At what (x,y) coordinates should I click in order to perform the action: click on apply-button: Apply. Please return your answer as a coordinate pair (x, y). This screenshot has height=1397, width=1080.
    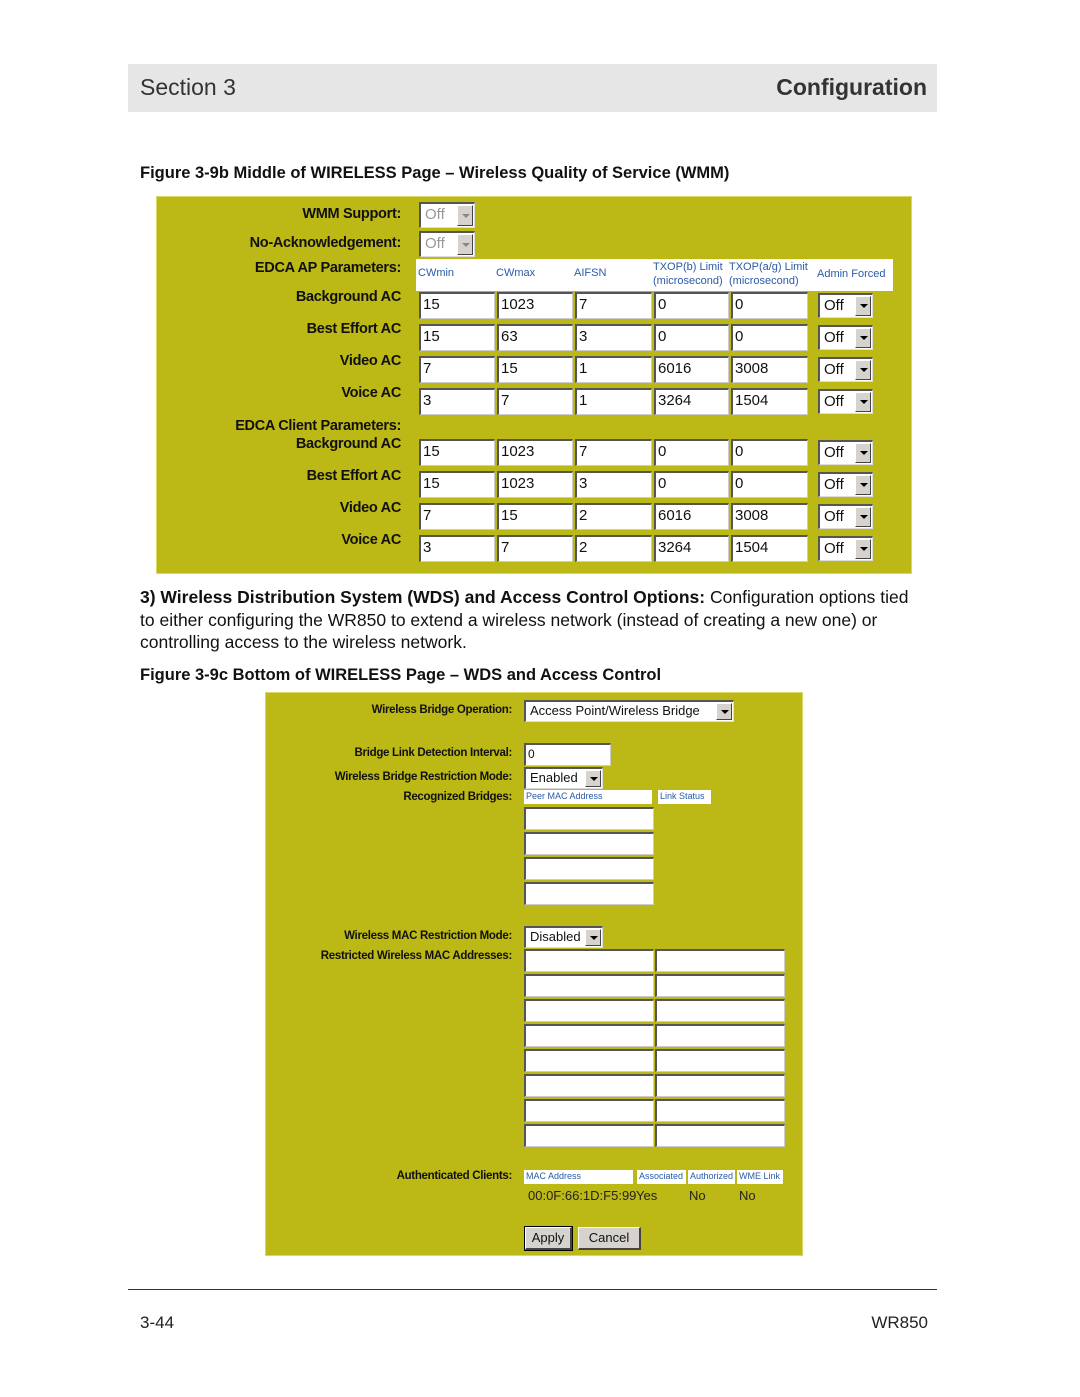
    Looking at the image, I should click on (548, 1238).